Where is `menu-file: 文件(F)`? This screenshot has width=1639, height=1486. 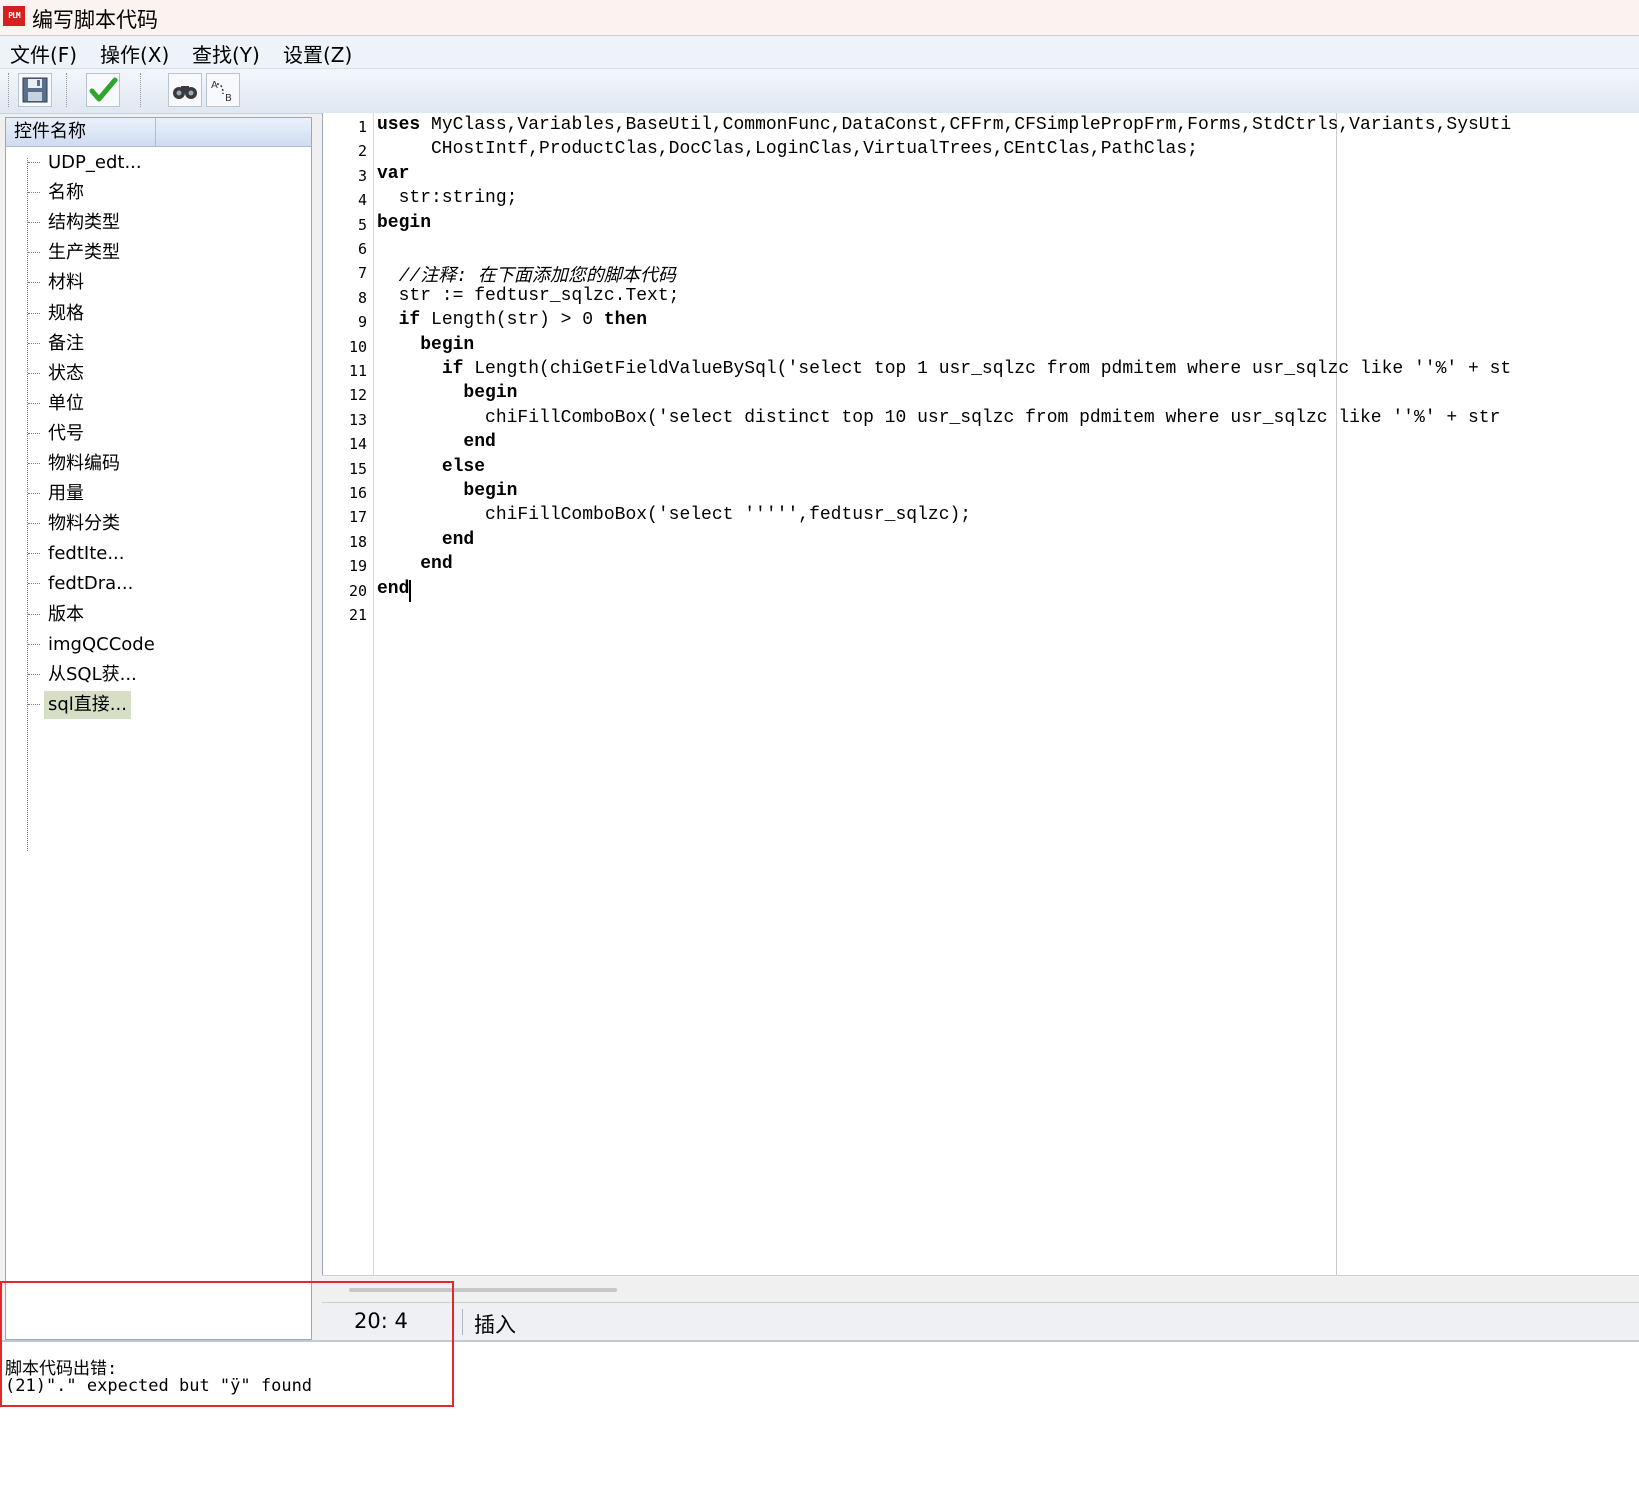
menu-file: 文件(F) is located at coordinates (43, 53).